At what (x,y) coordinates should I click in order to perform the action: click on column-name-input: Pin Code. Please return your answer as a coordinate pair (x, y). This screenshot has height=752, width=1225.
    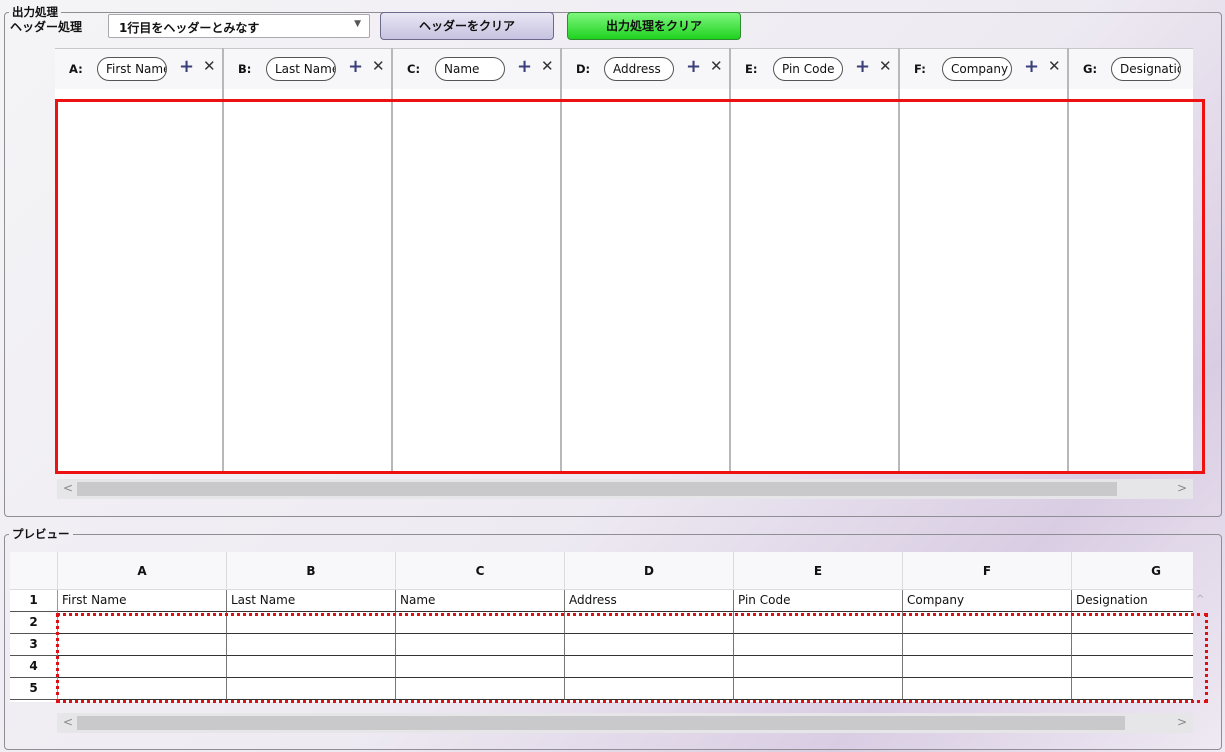
    Looking at the image, I should click on (808, 69).